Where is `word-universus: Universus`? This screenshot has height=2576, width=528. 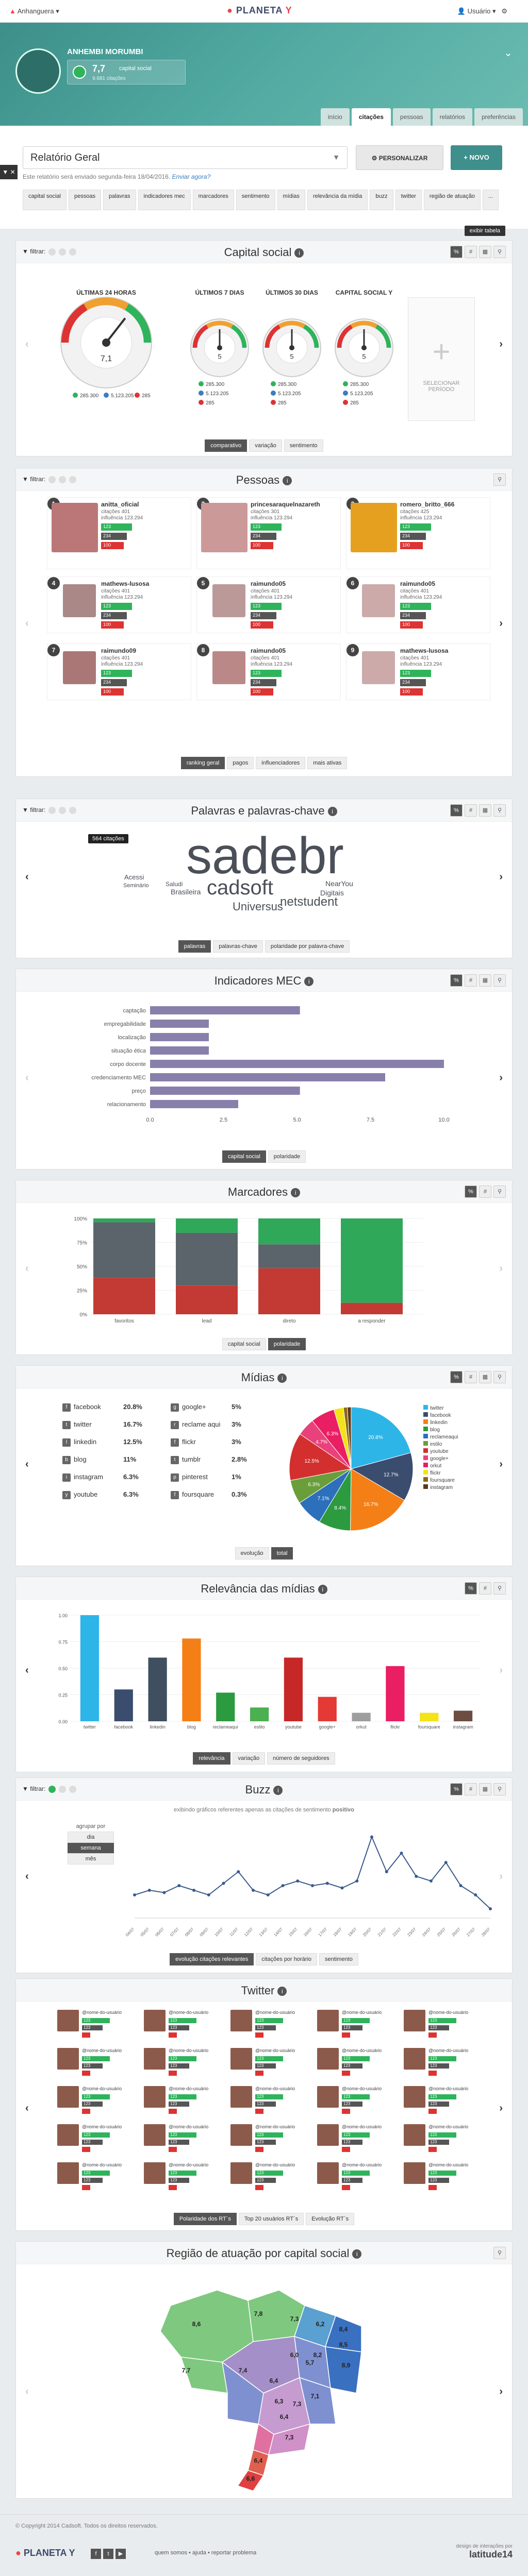 word-universus: Universus is located at coordinates (258, 906).